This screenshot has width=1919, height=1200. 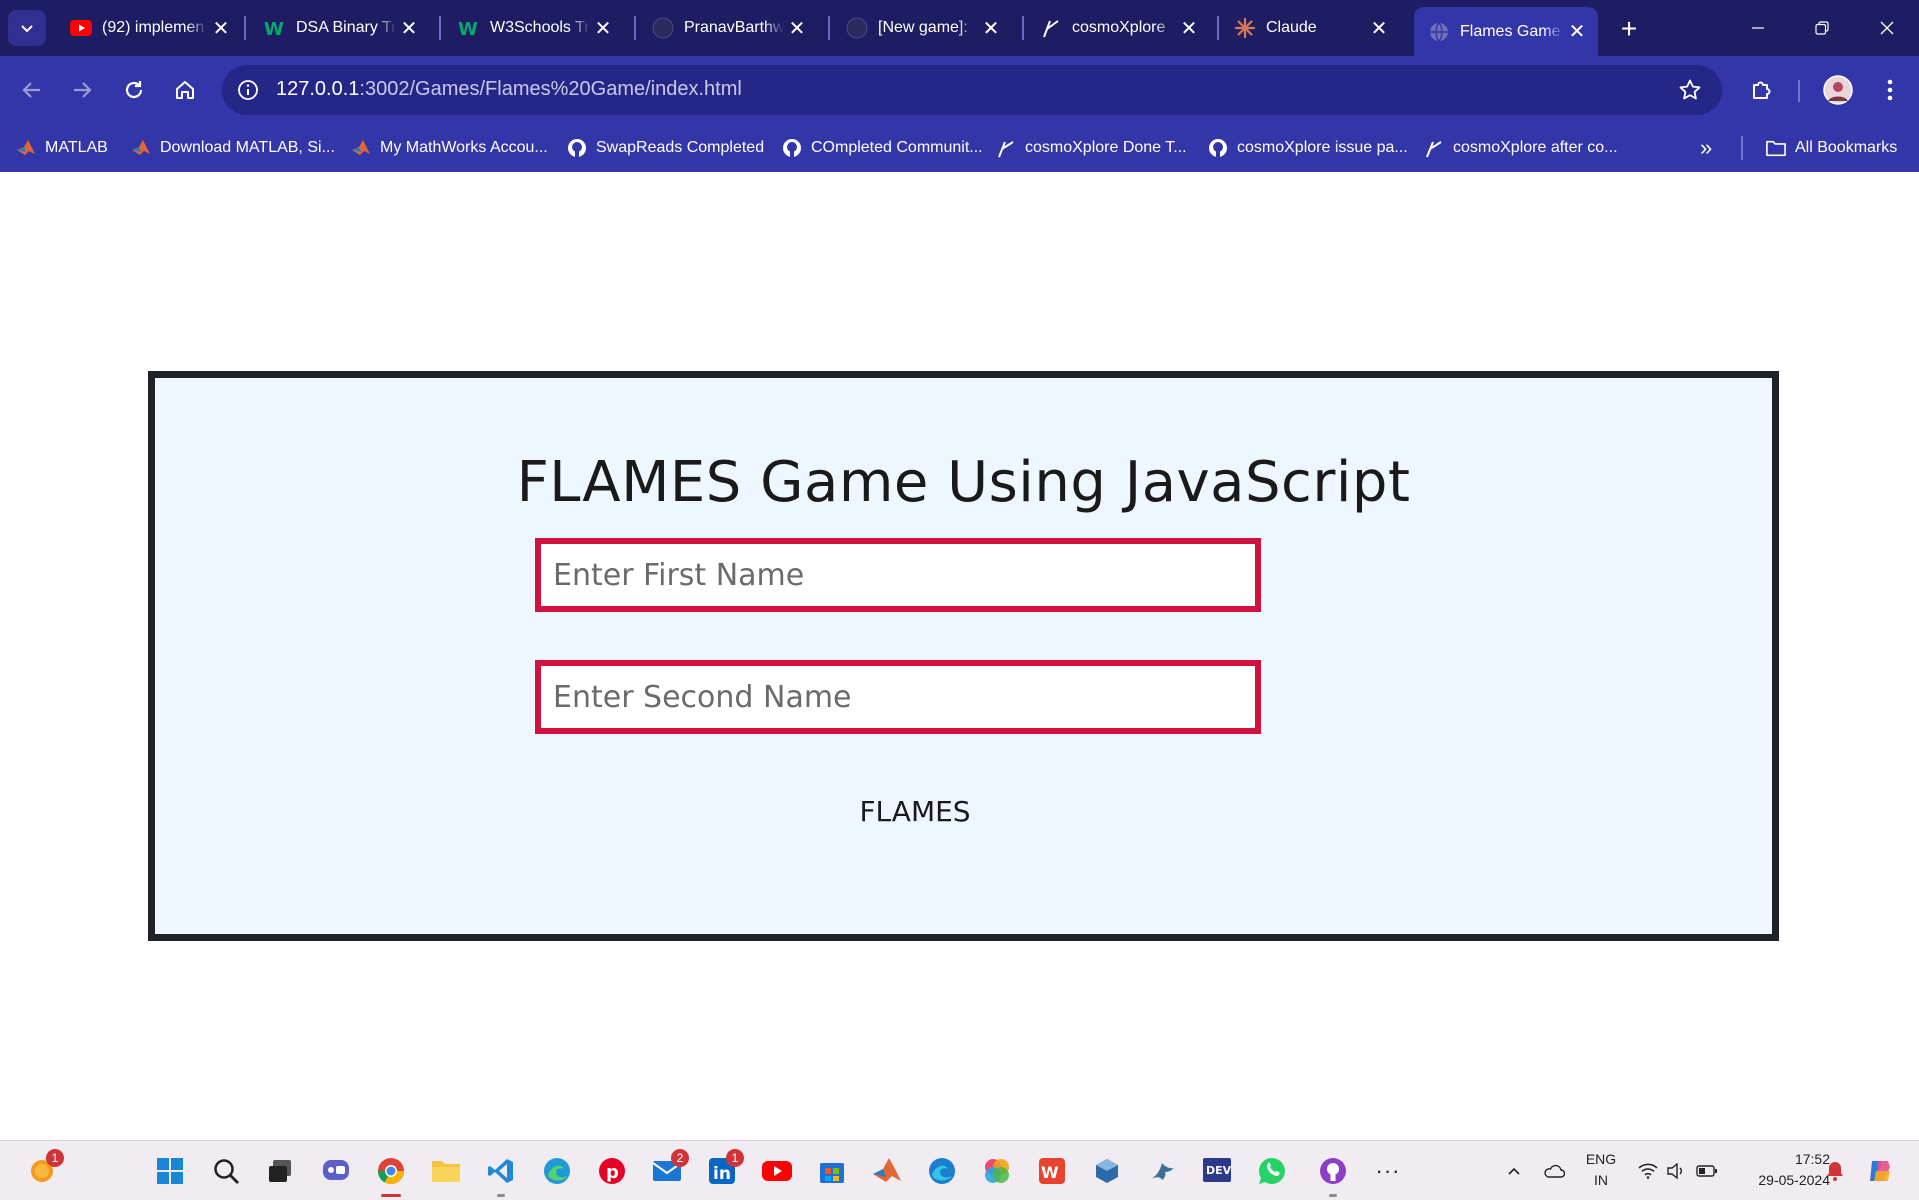 What do you see at coordinates (1310, 28) in the screenshot?
I see `tab-claude: Claude ✕` at bounding box center [1310, 28].